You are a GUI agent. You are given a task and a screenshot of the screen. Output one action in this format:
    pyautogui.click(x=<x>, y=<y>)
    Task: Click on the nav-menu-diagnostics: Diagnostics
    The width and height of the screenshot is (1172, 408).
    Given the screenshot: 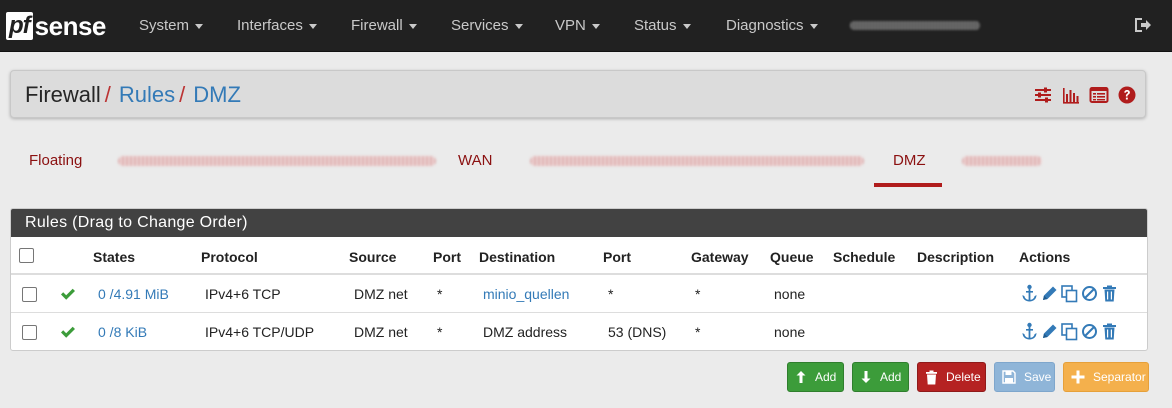 What is the action you would take?
    pyautogui.click(x=772, y=25)
    